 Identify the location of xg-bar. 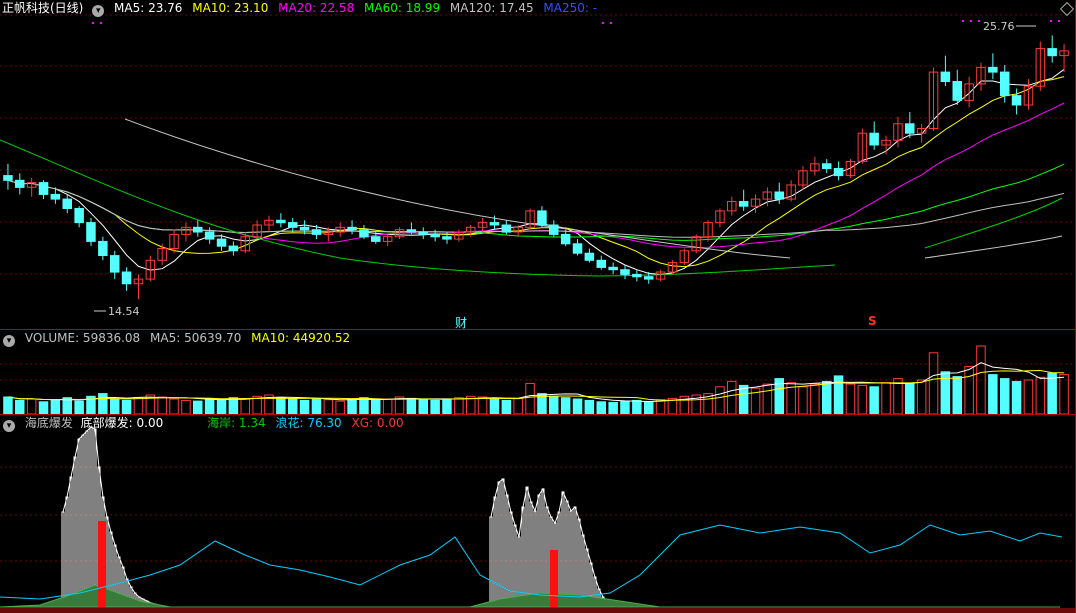
(102, 564).